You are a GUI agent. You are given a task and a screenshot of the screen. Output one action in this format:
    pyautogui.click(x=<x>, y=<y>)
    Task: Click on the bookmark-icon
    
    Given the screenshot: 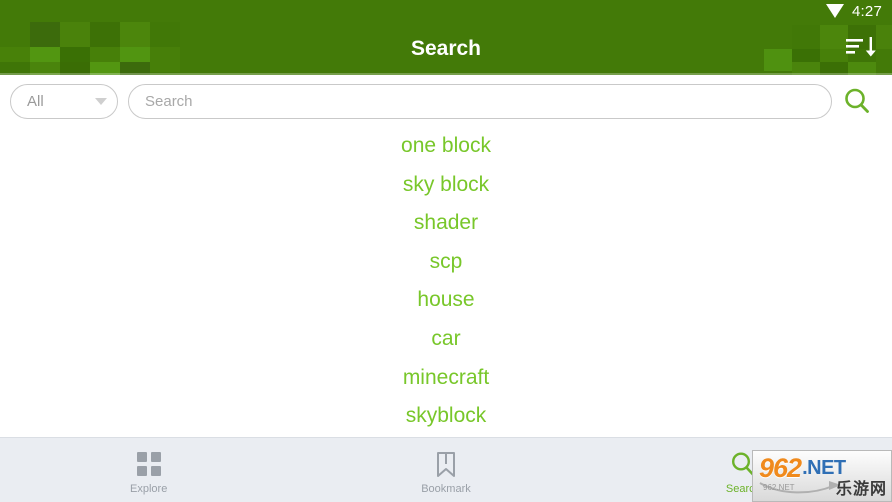 What is the action you would take?
    pyautogui.click(x=446, y=464)
    